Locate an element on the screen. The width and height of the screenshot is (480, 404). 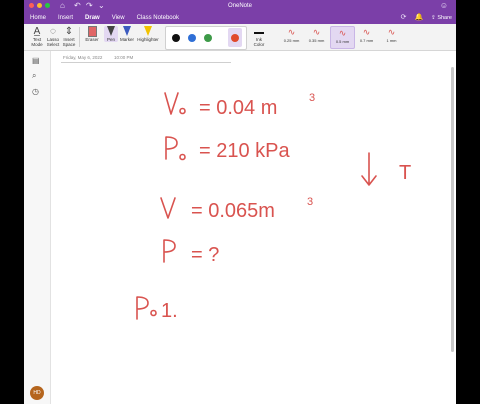
thickness-0-5: ∿ 0.5 mm is located at coordinates (342, 37).